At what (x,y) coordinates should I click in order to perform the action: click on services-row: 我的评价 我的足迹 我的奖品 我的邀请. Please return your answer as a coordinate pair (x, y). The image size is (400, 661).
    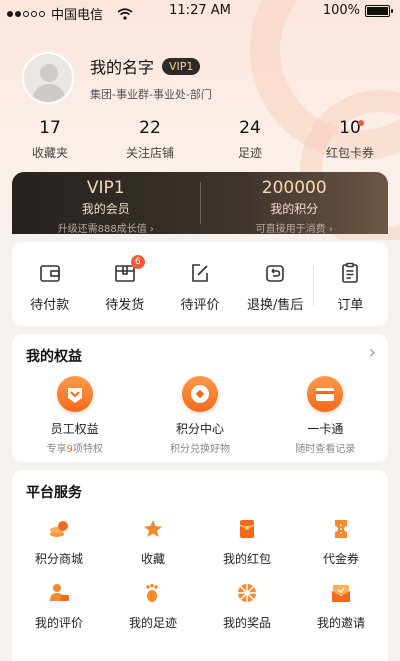
    Looking at the image, I should click on (200, 606).